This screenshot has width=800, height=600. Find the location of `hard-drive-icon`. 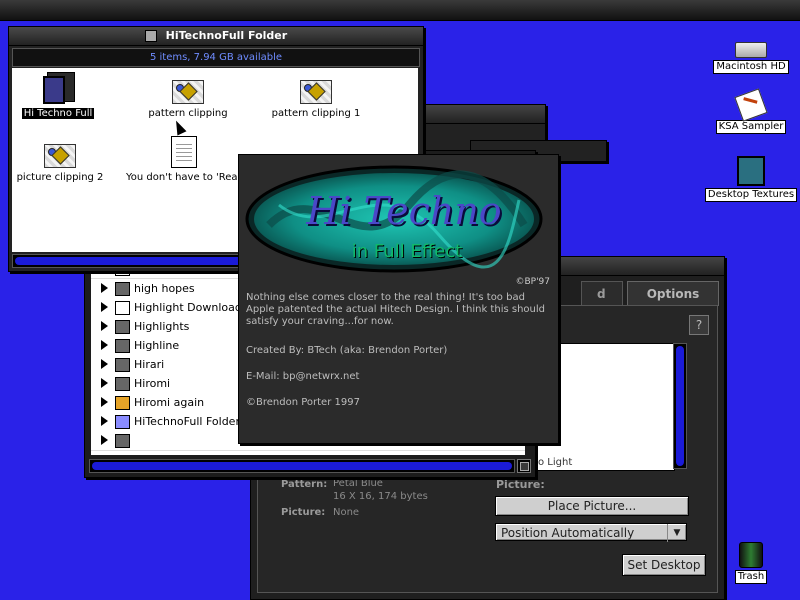

hard-drive-icon is located at coordinates (751, 50).